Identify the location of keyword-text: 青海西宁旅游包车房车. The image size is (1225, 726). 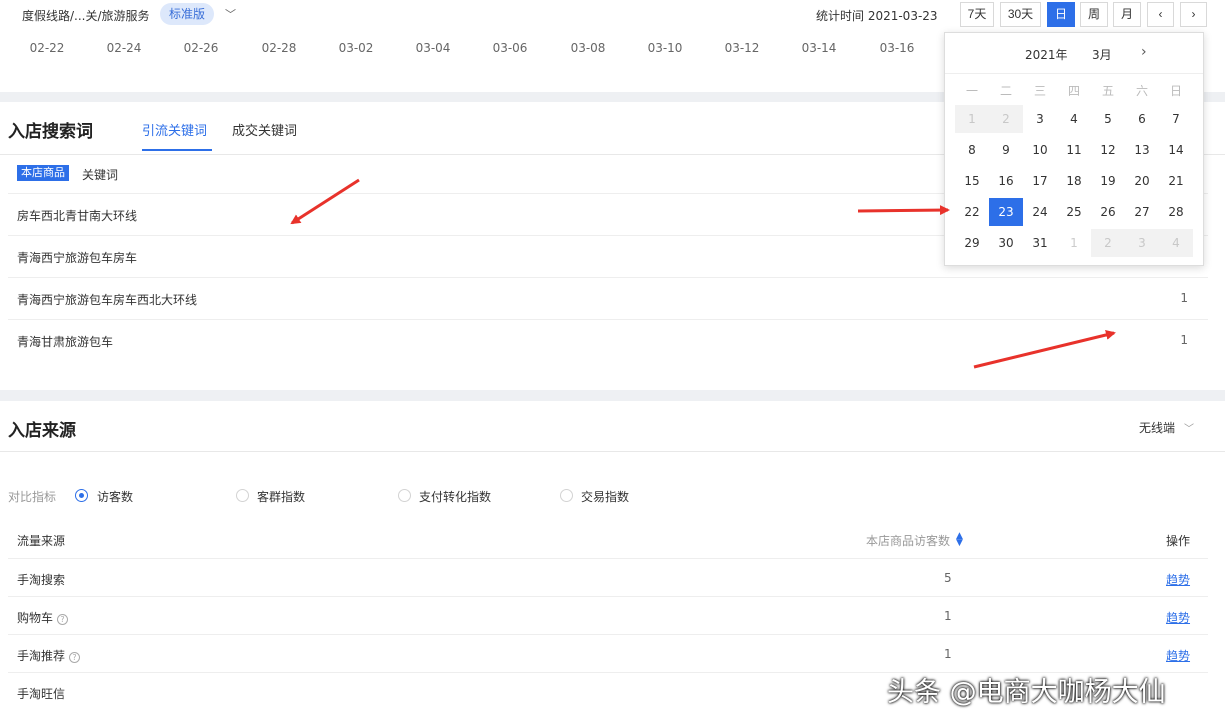
(77, 258).